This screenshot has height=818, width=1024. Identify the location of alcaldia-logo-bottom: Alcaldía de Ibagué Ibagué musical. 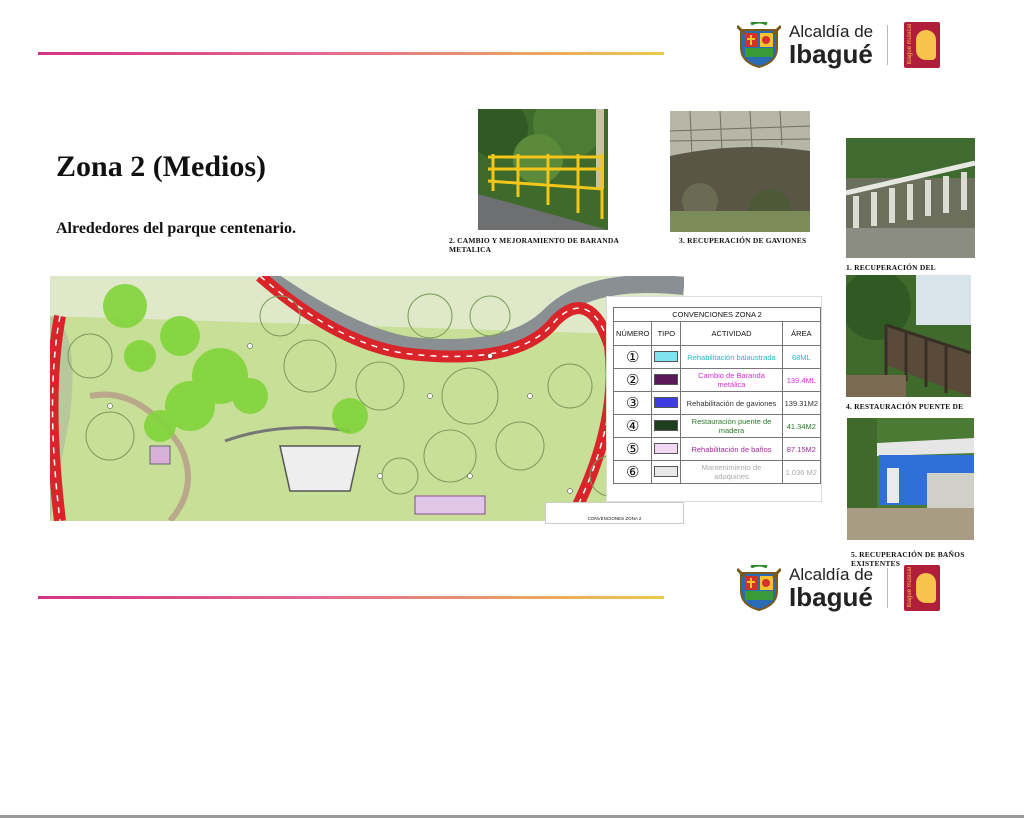
(838, 587).